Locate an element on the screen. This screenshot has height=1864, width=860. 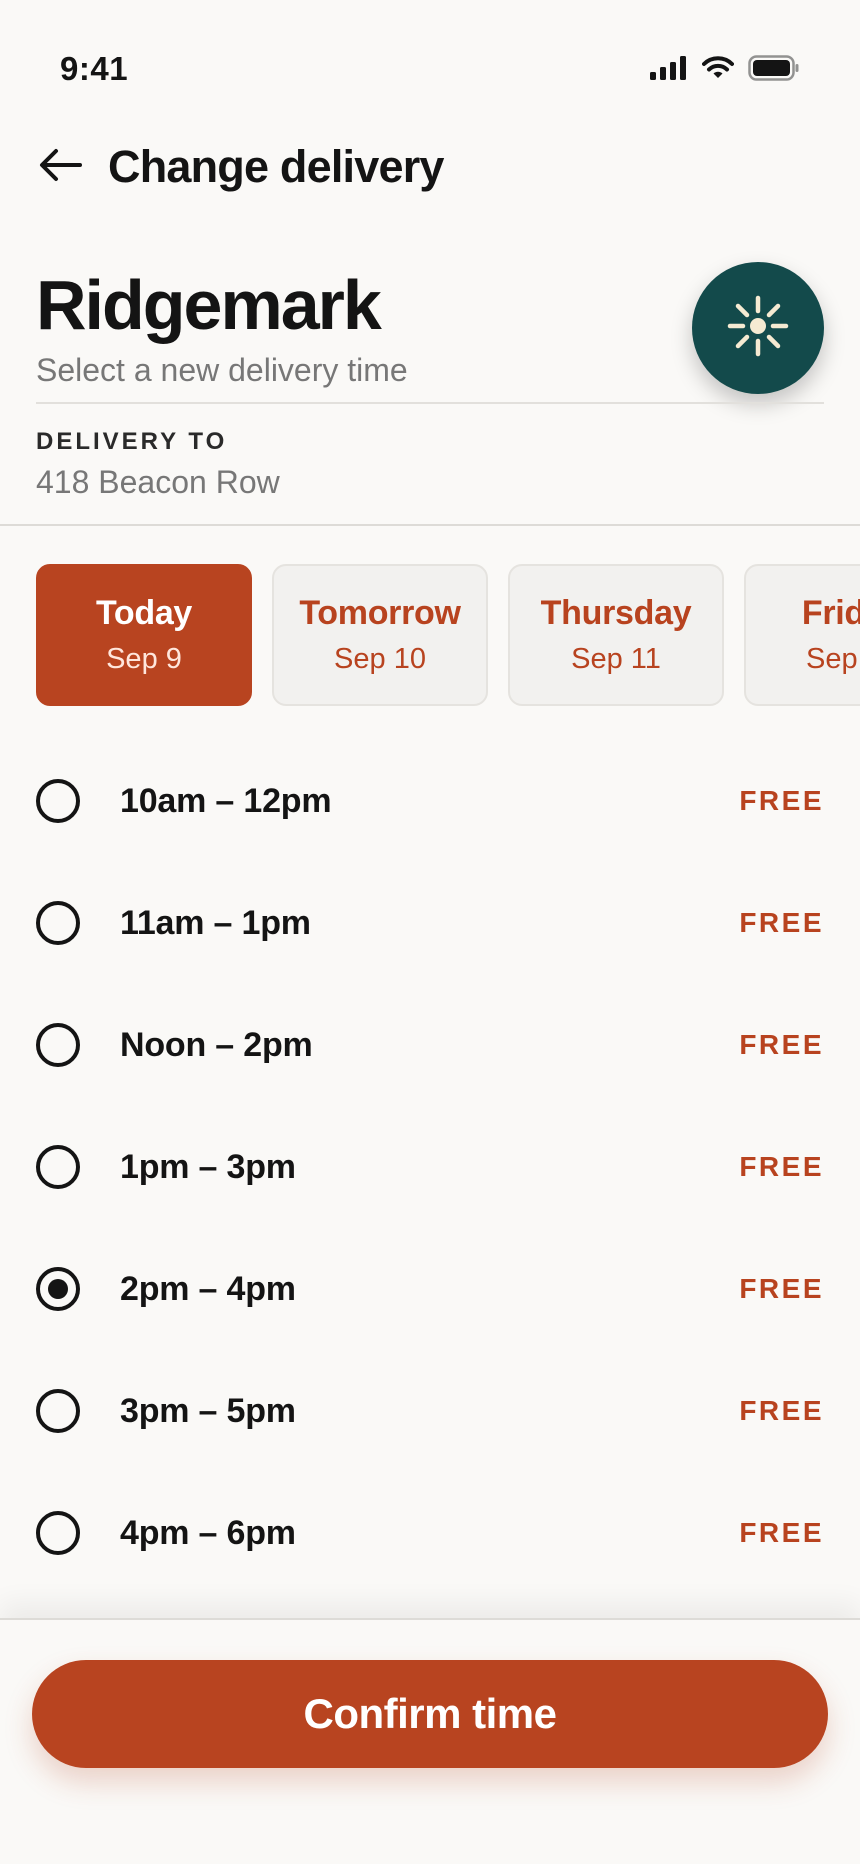
sun-icon is located at coordinates (758, 328).